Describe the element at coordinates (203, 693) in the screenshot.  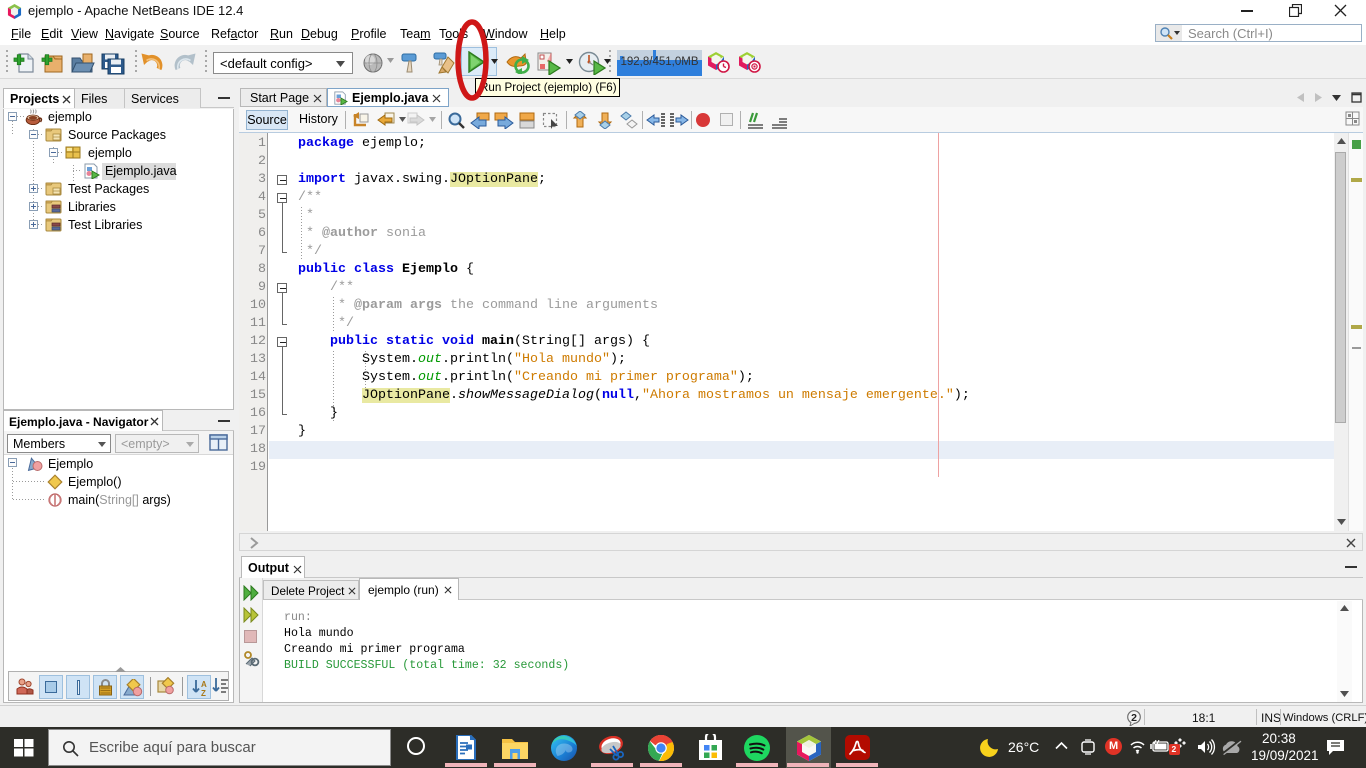
I see `svg-text: Z` at that location.